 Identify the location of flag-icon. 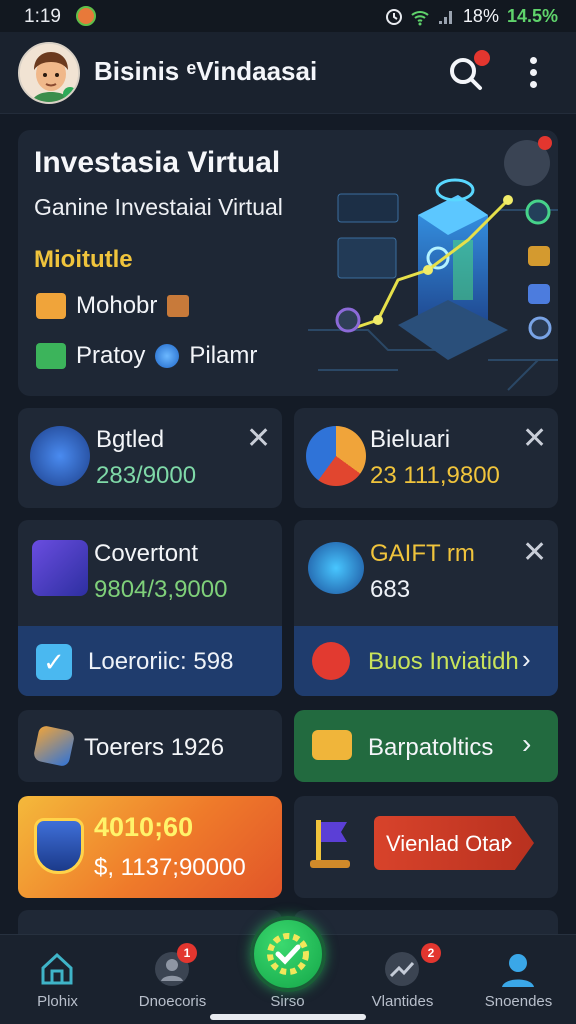
(331, 843).